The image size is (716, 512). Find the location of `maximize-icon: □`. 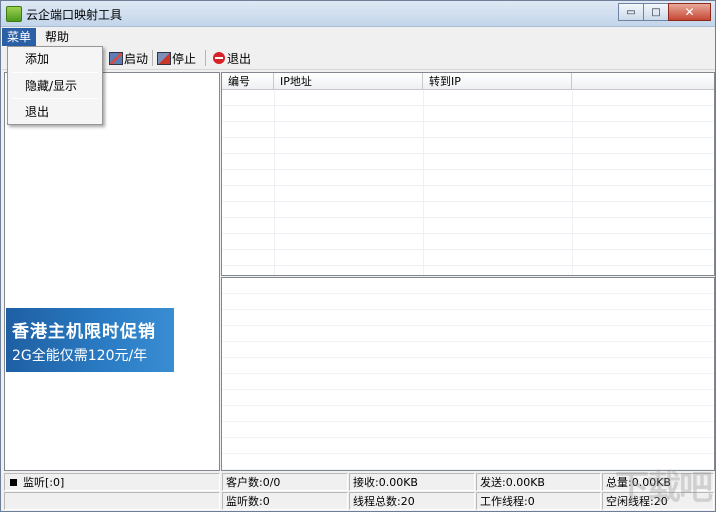

maximize-icon: □ is located at coordinates (656, 12).